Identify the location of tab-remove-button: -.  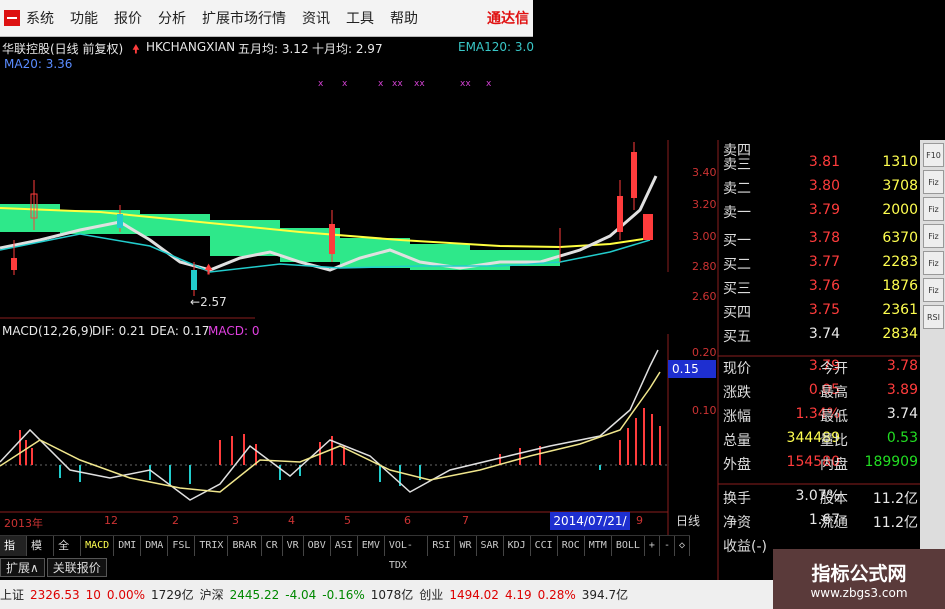
(667, 546).